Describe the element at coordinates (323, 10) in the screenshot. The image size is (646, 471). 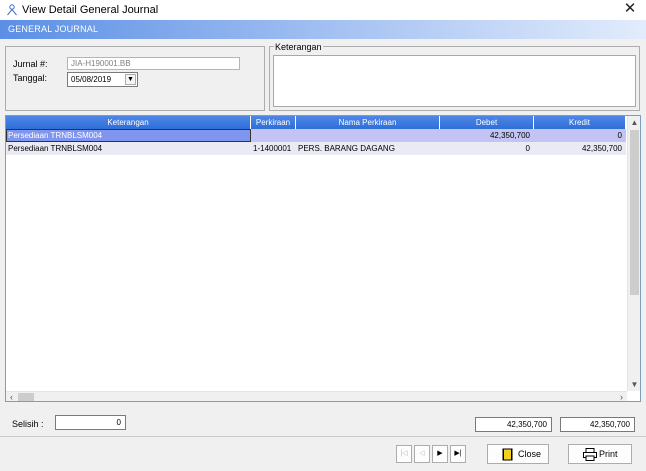
I see `title-bar: View Detail General Journal ✕` at that location.